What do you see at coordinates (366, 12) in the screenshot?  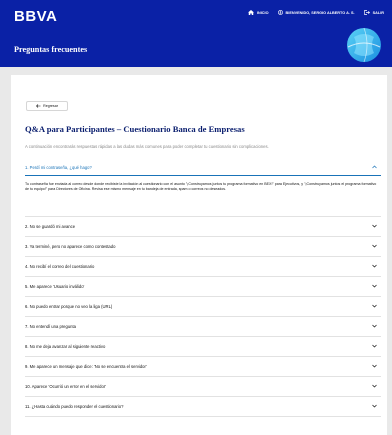 I see `logout-icon` at bounding box center [366, 12].